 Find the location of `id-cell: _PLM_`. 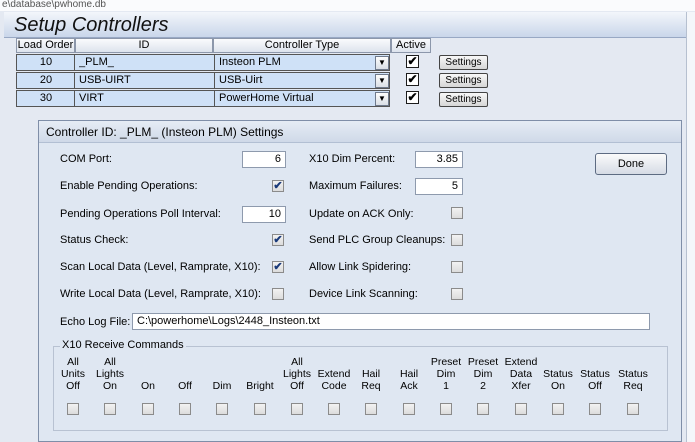

id-cell: _PLM_ is located at coordinates (144, 62).